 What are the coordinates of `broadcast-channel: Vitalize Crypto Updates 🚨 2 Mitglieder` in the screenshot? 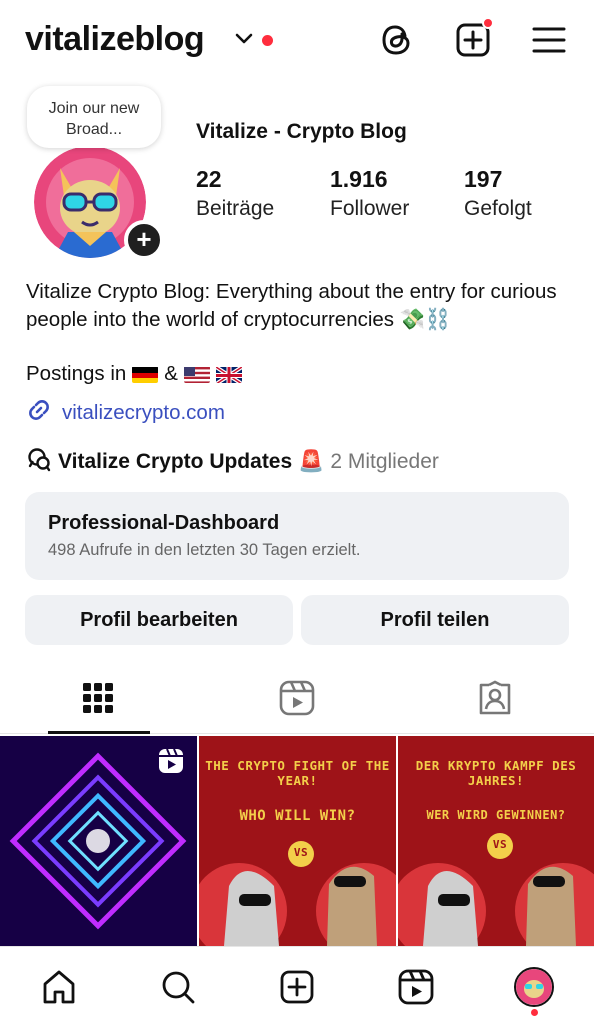 It's located at (232, 462).